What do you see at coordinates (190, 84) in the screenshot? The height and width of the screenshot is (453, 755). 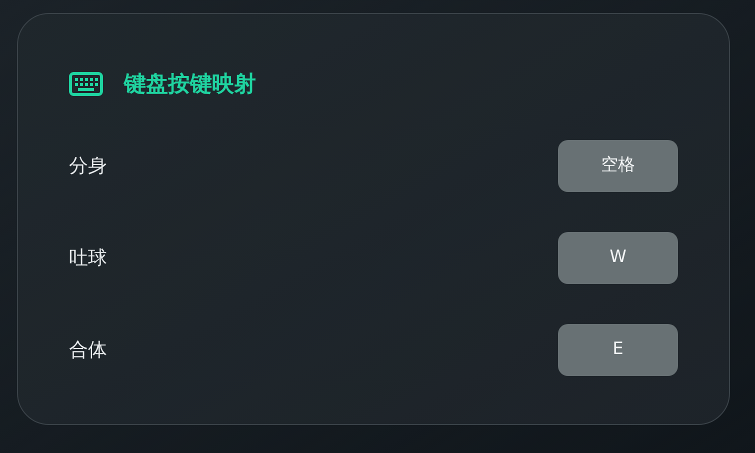 I see `panel-title: 键盘按键映射` at bounding box center [190, 84].